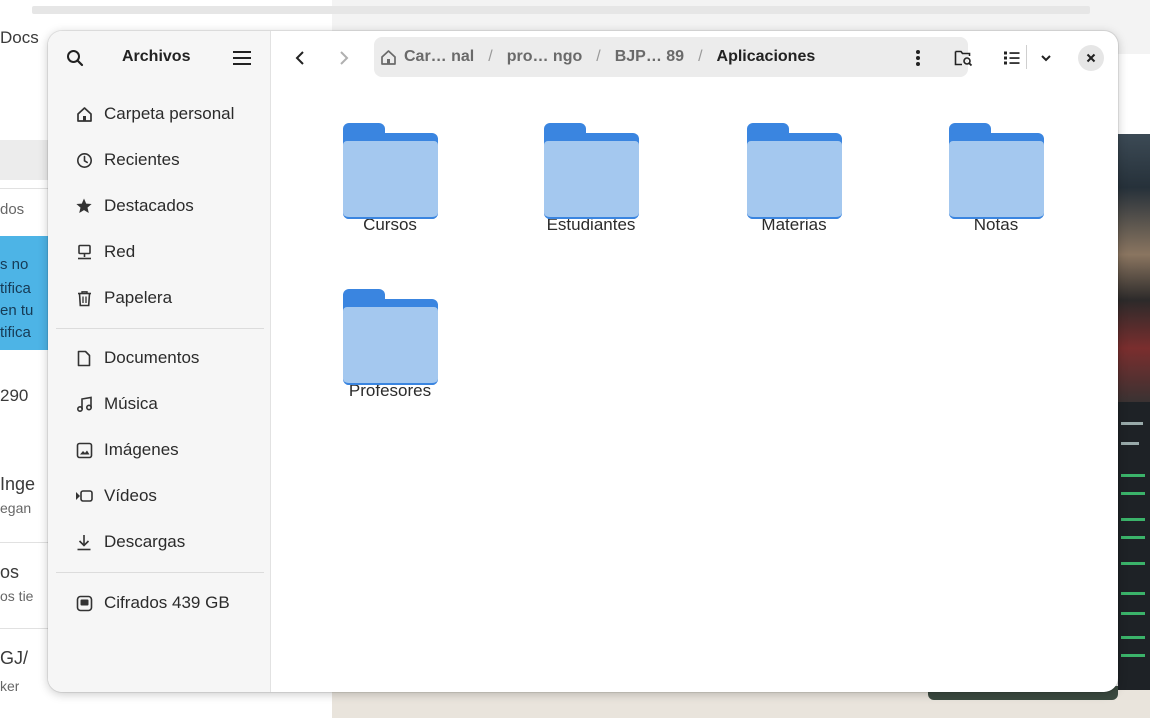 Image resolution: width=1150 pixels, height=718 pixels. I want to click on background-text: 290, so click(14, 395).